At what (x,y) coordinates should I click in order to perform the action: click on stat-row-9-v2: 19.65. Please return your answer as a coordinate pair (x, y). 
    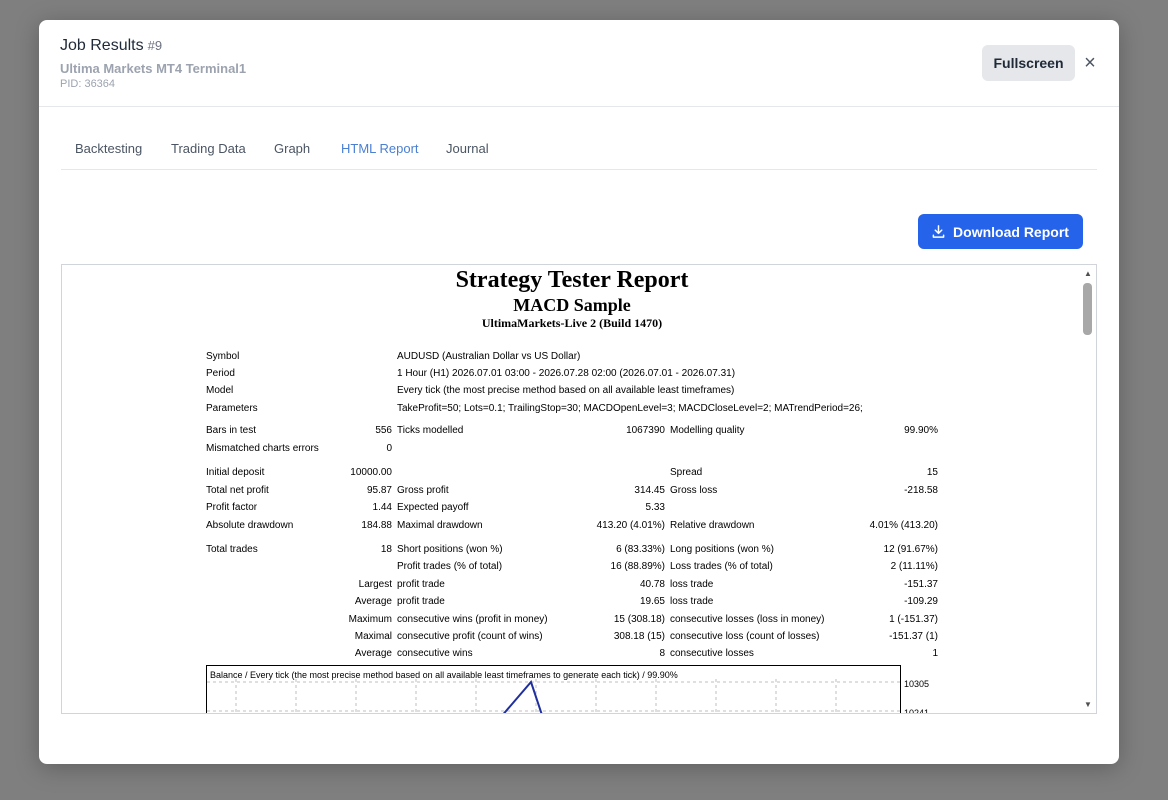
    Looking at the image, I should click on (652, 601).